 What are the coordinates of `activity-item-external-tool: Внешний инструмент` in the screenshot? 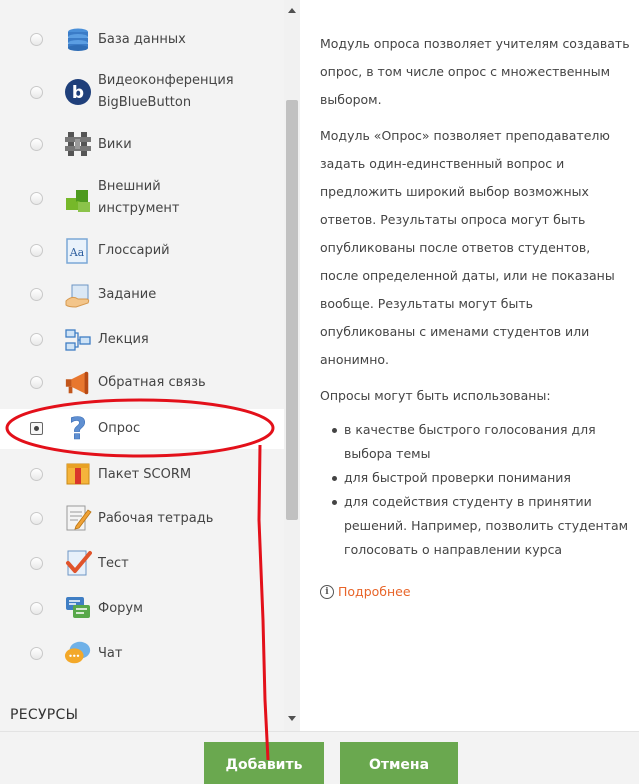 It's located at (142, 199).